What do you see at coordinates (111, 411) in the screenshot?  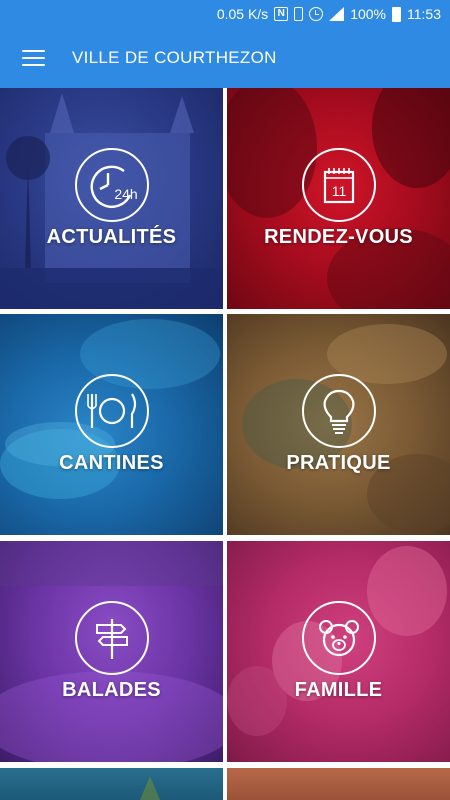 I see `fork-plate-knife-icon` at bounding box center [111, 411].